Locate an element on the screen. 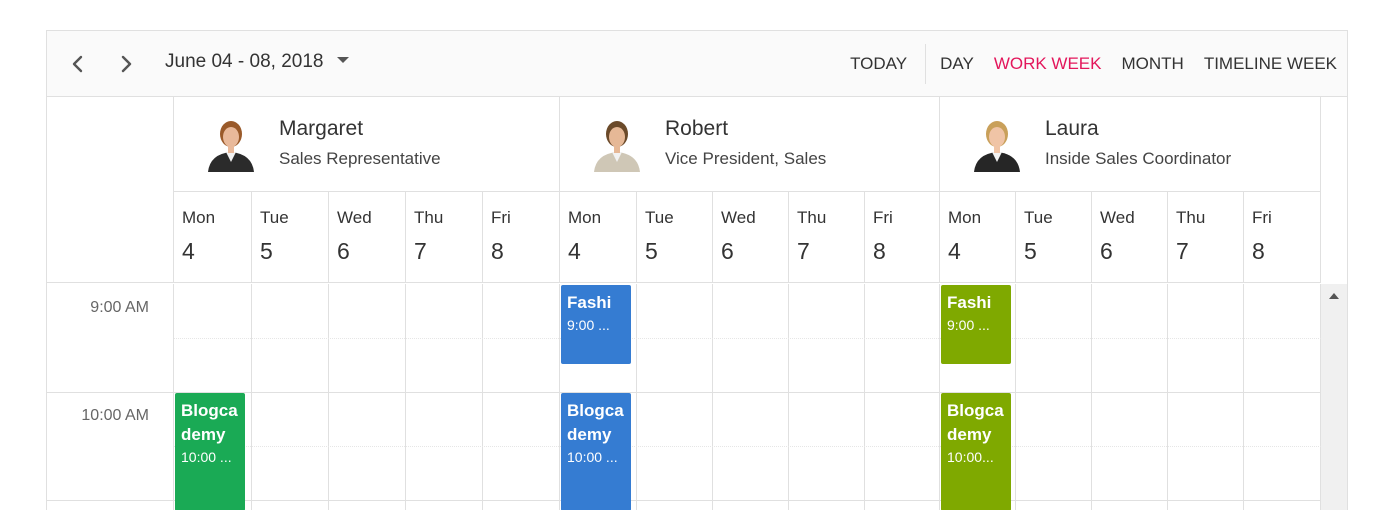 The width and height of the screenshot is (1390, 510). view-month-button: MONTH is located at coordinates (1152, 64).